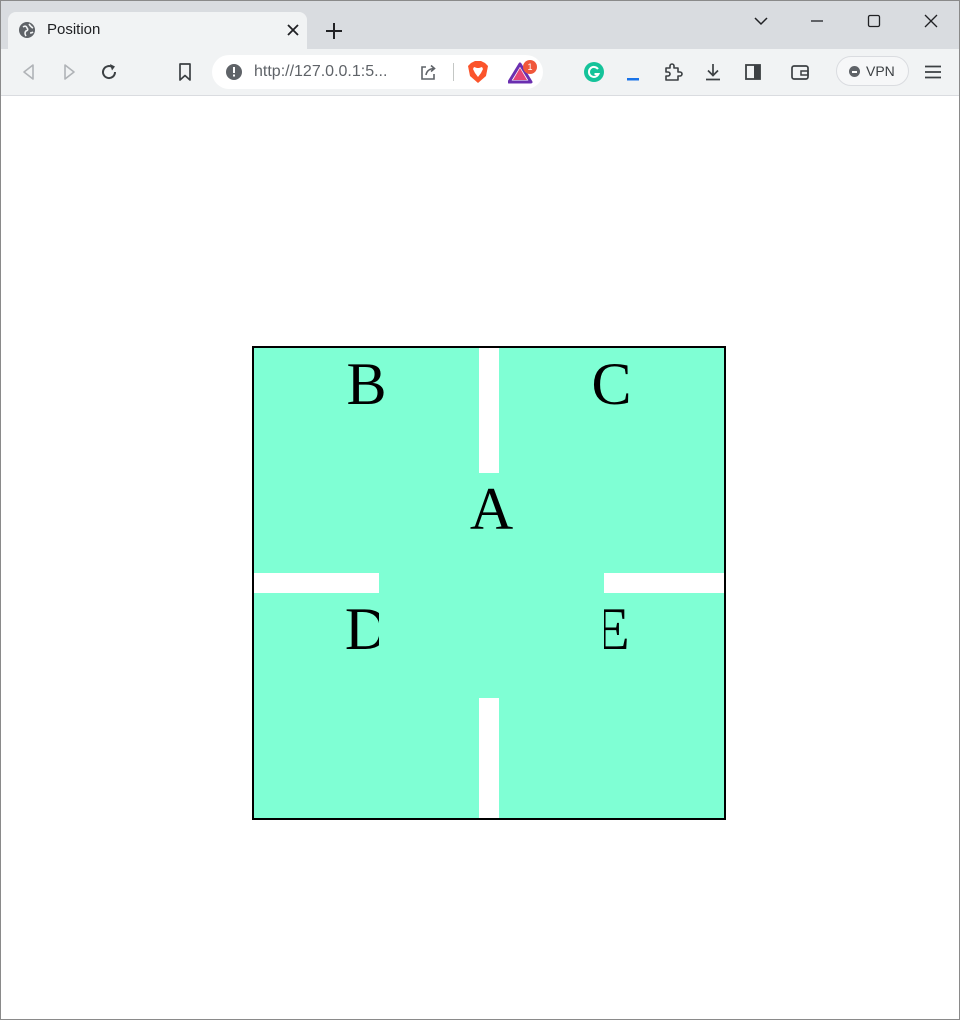 This screenshot has height=1020, width=960. Describe the element at coordinates (931, 21) in the screenshot. I see `close-window-icon` at that location.